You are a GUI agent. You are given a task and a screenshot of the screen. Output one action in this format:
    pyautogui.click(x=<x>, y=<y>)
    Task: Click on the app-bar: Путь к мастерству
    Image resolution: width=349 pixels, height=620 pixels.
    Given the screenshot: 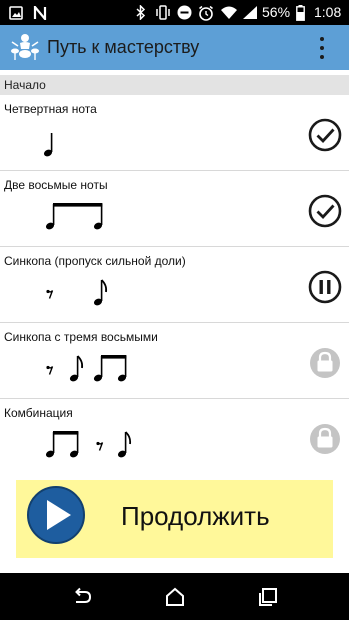 What is the action you would take?
    pyautogui.click(x=174, y=47)
    